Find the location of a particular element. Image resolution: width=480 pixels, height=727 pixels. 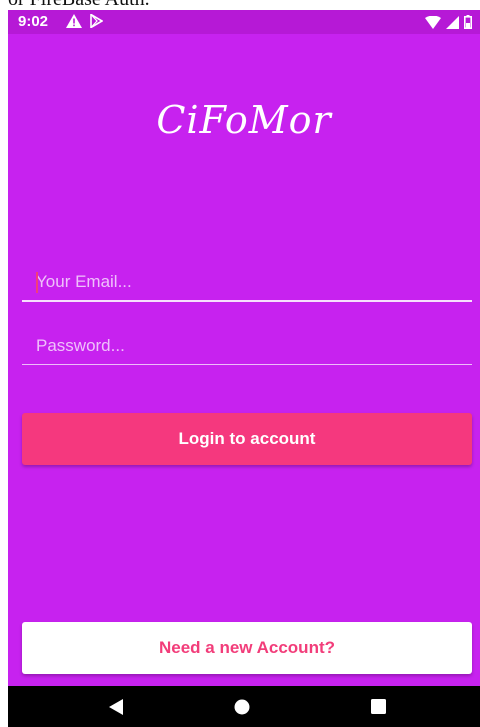

status-system-icons is located at coordinates (449, 24).